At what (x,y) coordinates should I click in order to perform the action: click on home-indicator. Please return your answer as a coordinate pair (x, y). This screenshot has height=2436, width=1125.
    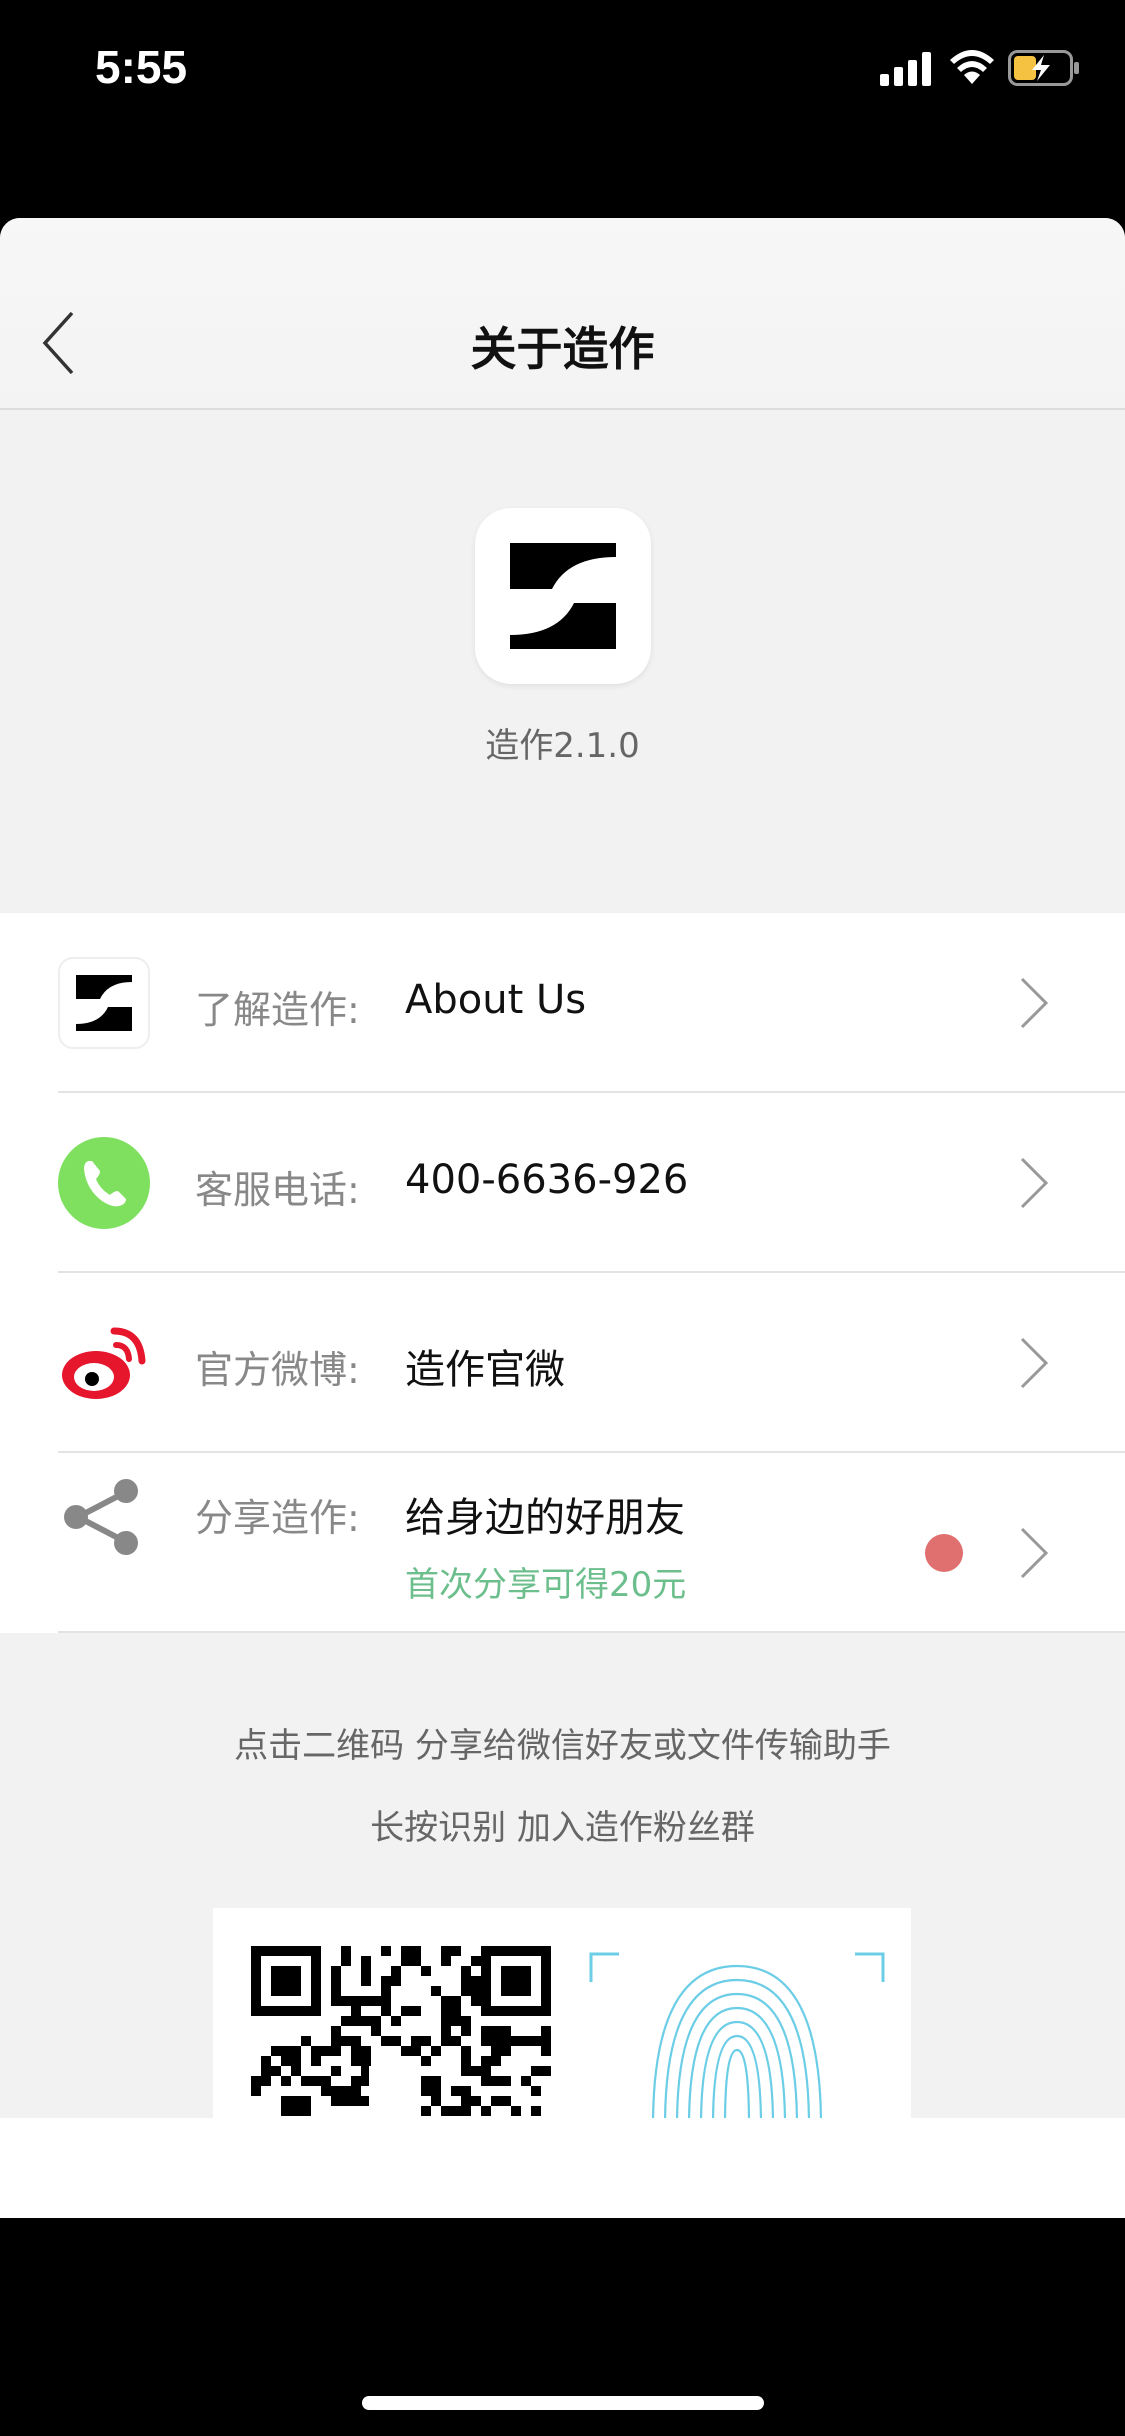
    Looking at the image, I should click on (563, 2403).